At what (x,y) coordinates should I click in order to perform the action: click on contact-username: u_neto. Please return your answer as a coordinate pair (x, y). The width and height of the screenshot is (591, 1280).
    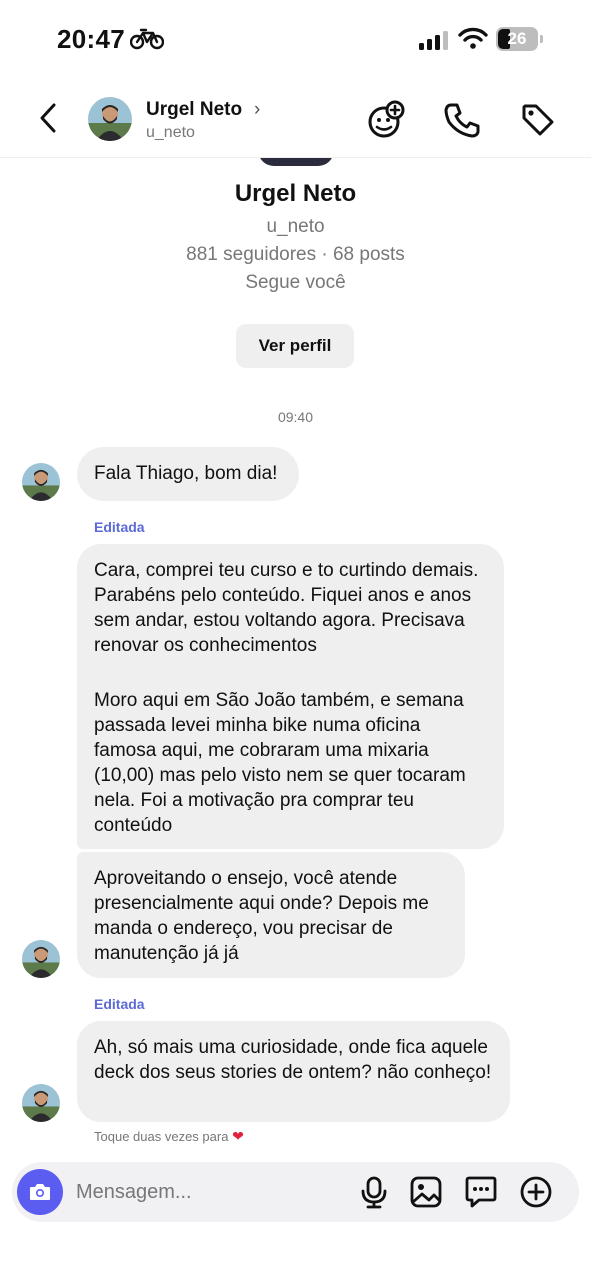
    Looking at the image, I should click on (170, 133).